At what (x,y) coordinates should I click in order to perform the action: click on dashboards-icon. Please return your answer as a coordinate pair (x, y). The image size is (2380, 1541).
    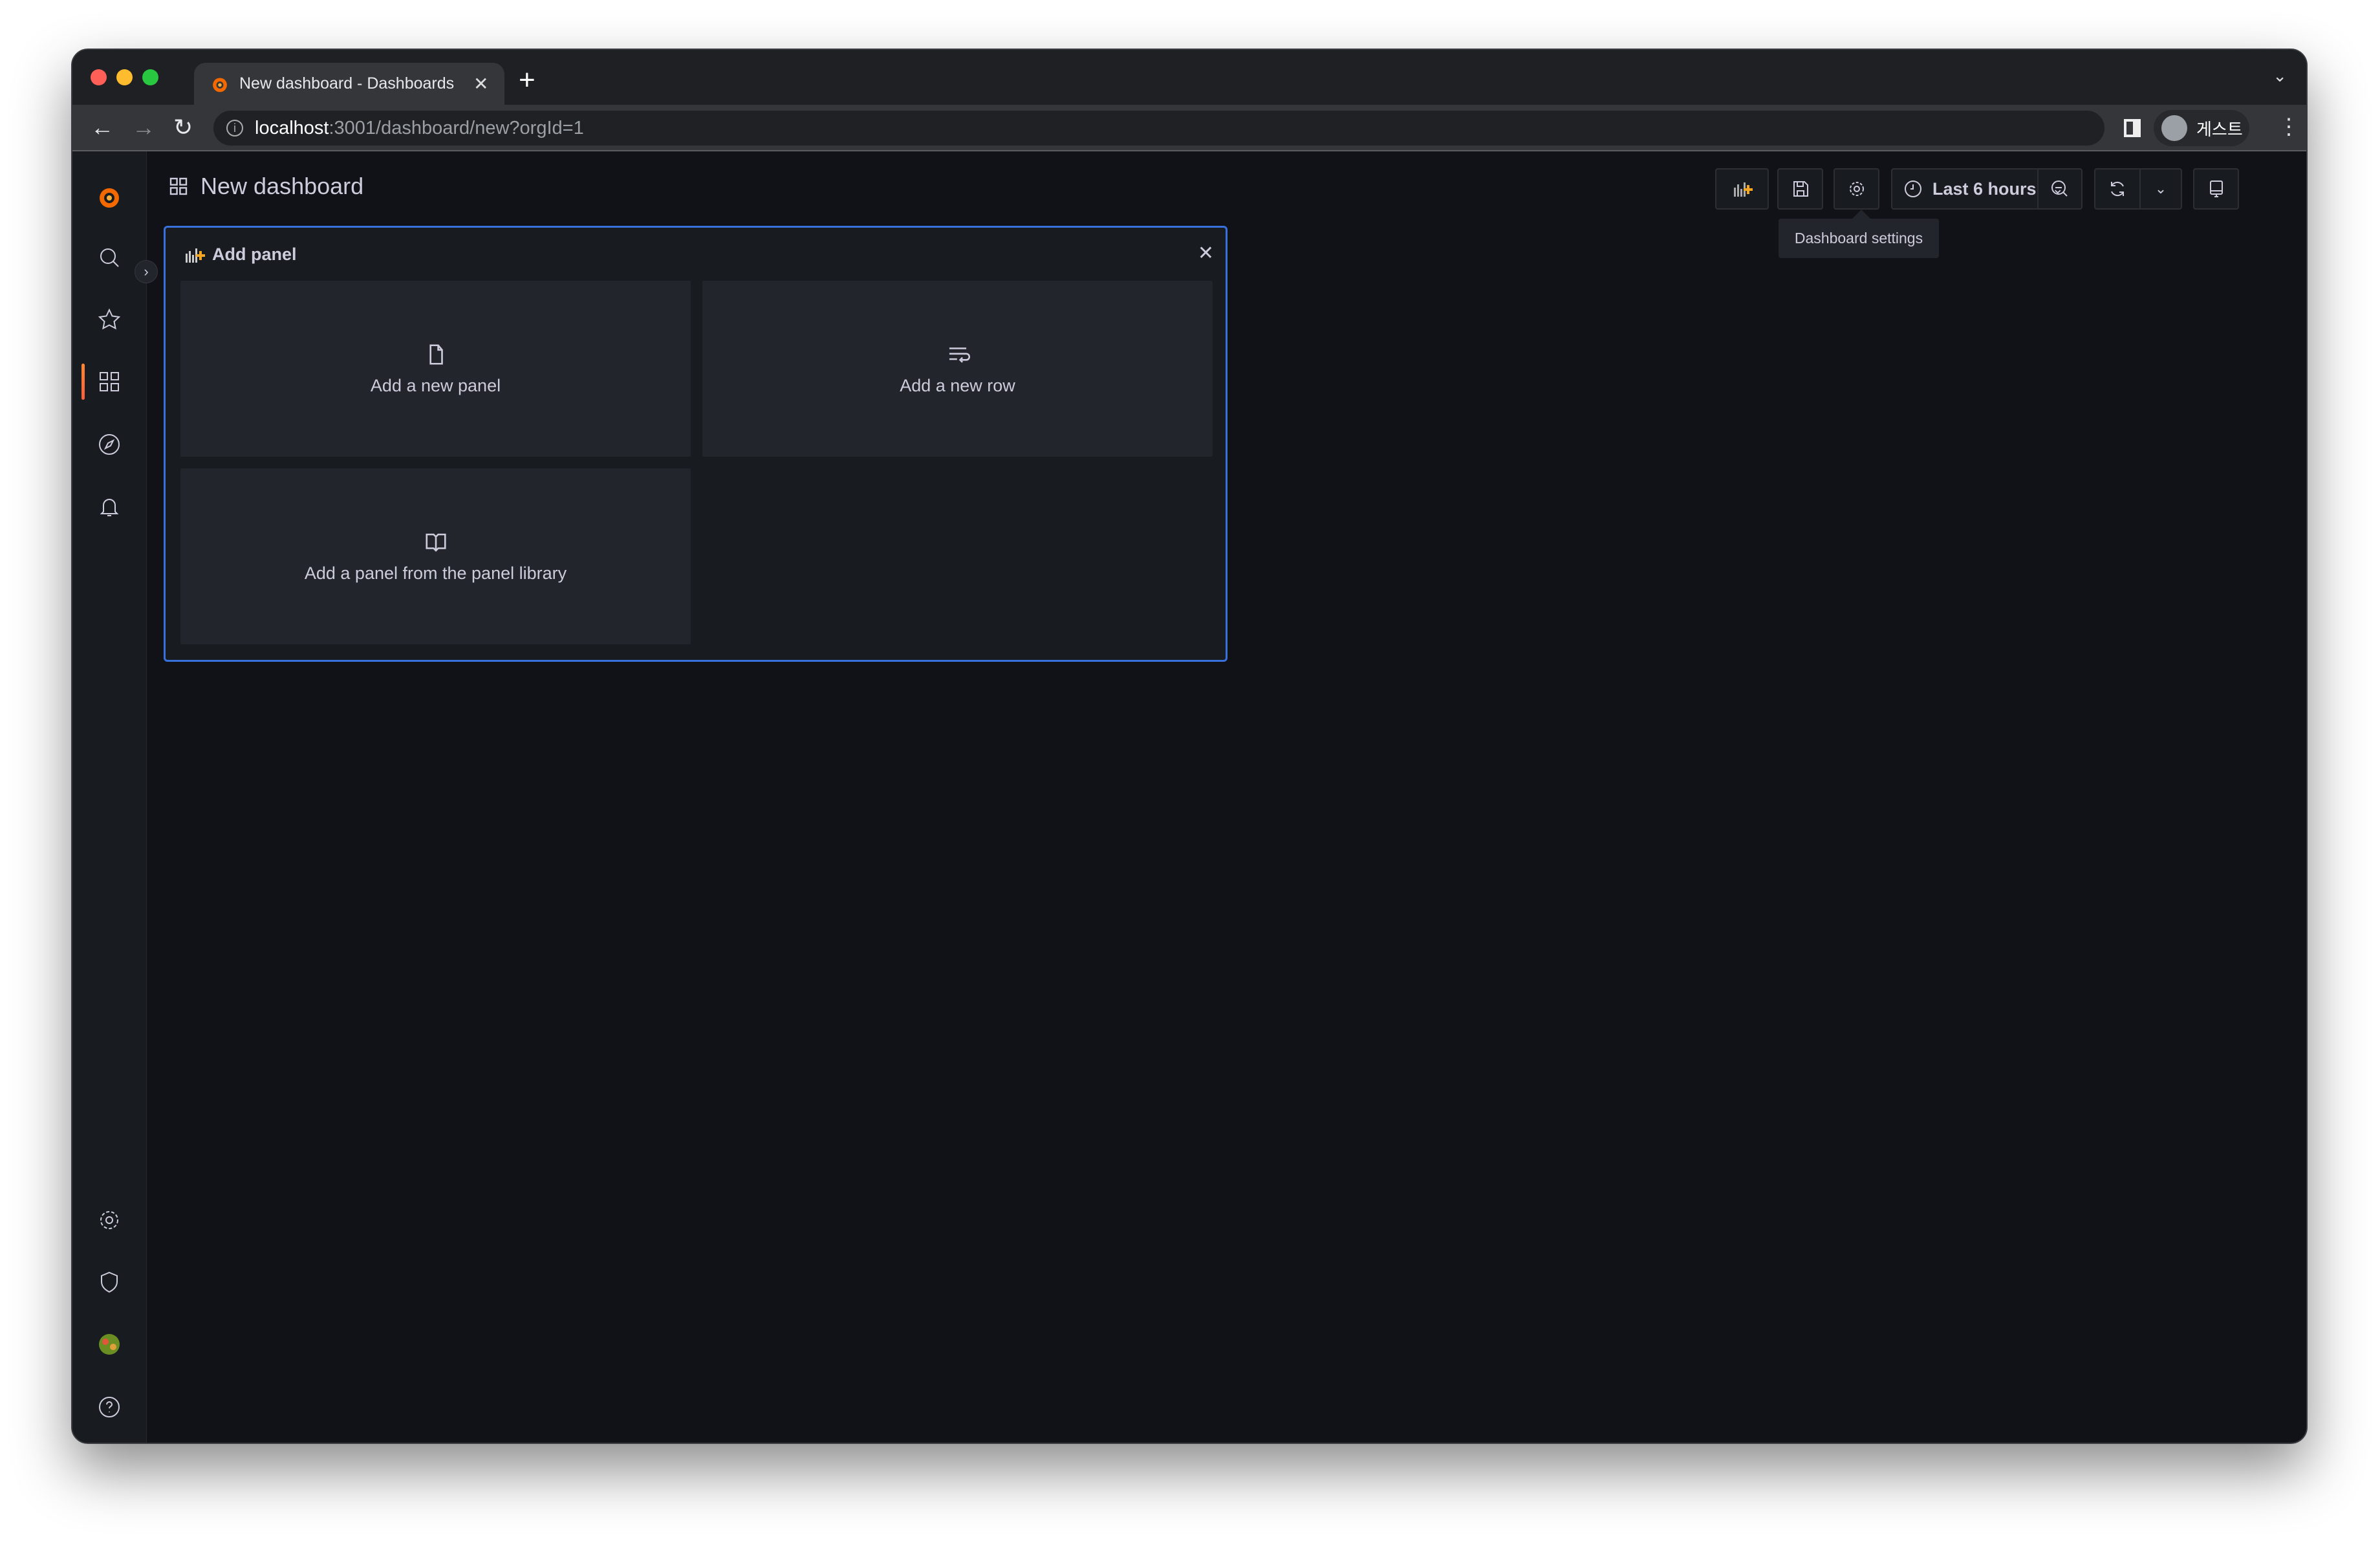
    Looking at the image, I should click on (101, 382).